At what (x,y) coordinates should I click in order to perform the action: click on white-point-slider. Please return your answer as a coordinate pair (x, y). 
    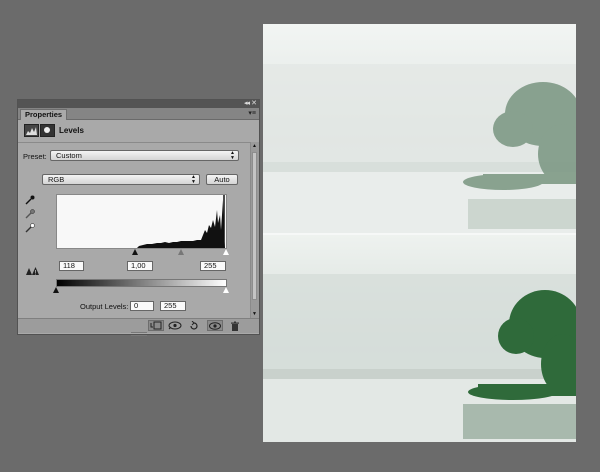
    Looking at the image, I should click on (226, 252).